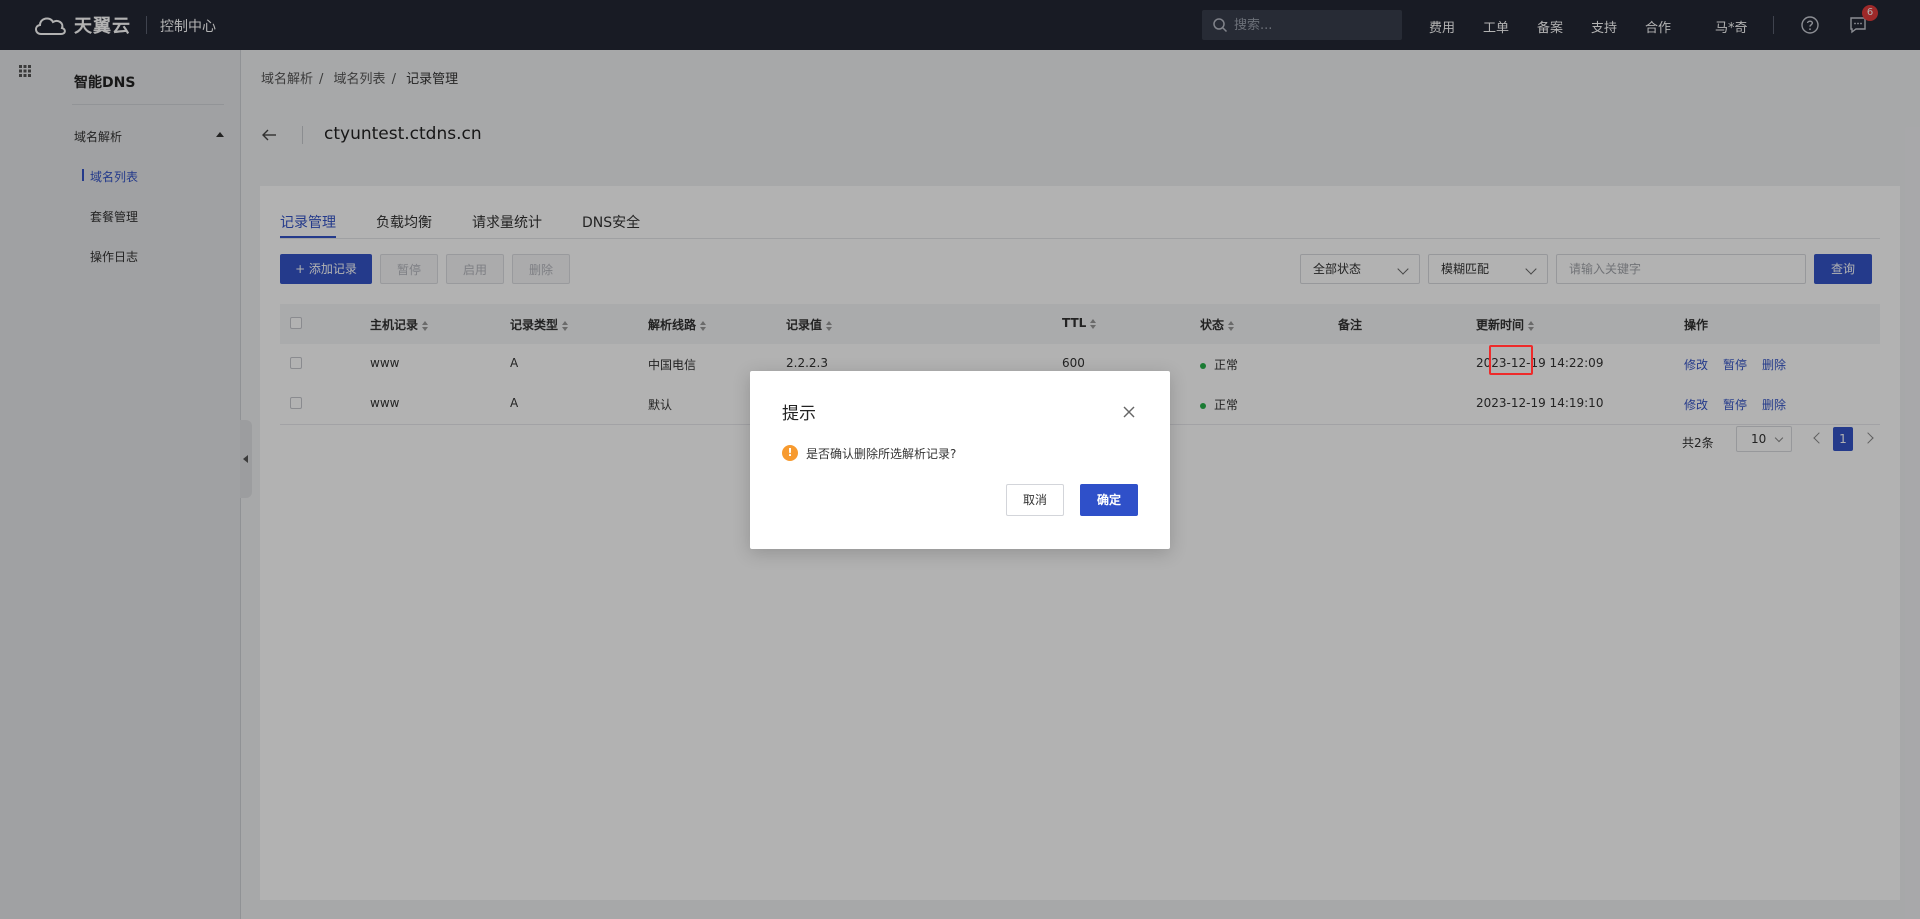 The height and width of the screenshot is (919, 1920). I want to click on dialog-title: 提示, so click(799, 414).